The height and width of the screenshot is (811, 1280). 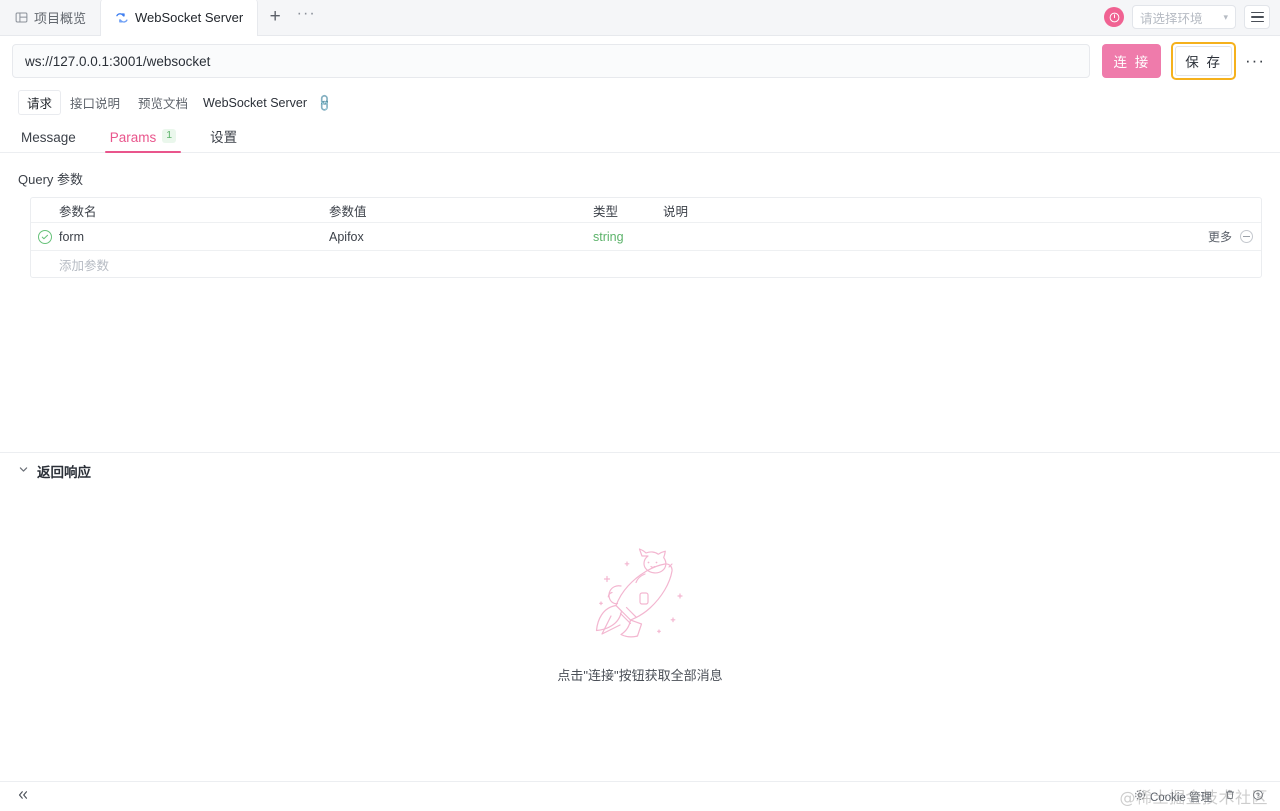 I want to click on gear-icon, so click(x=1140, y=796).